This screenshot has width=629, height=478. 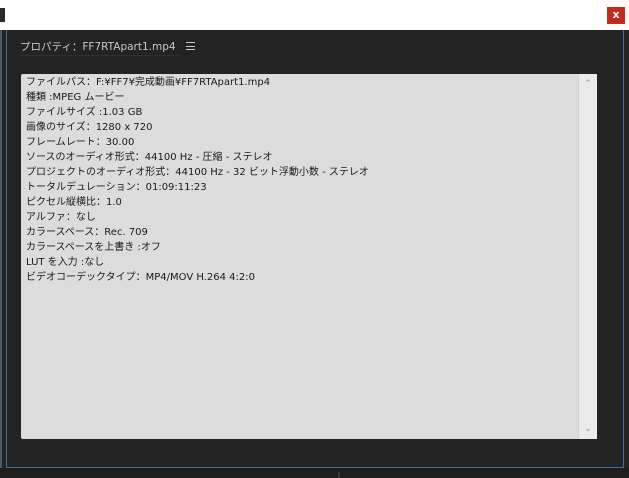 I want to click on property-line: 種類 :MPEG ムービー, so click(x=75, y=97).